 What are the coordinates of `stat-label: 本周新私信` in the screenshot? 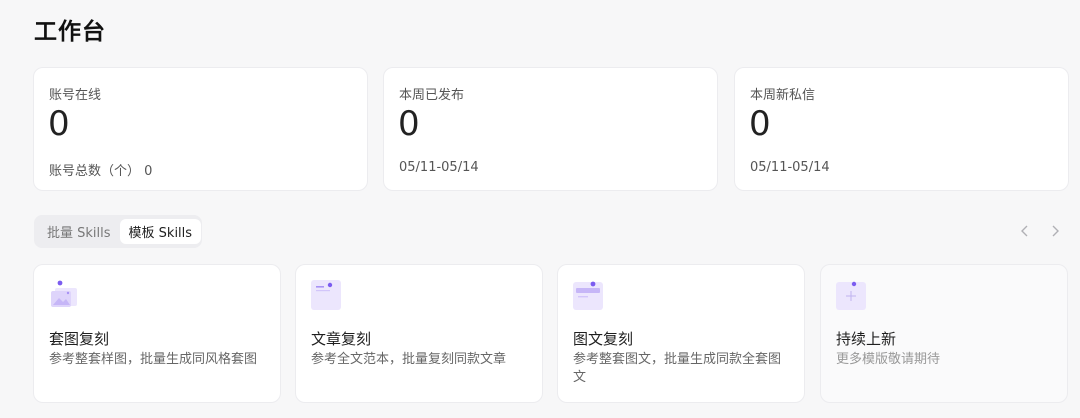 It's located at (783, 95).